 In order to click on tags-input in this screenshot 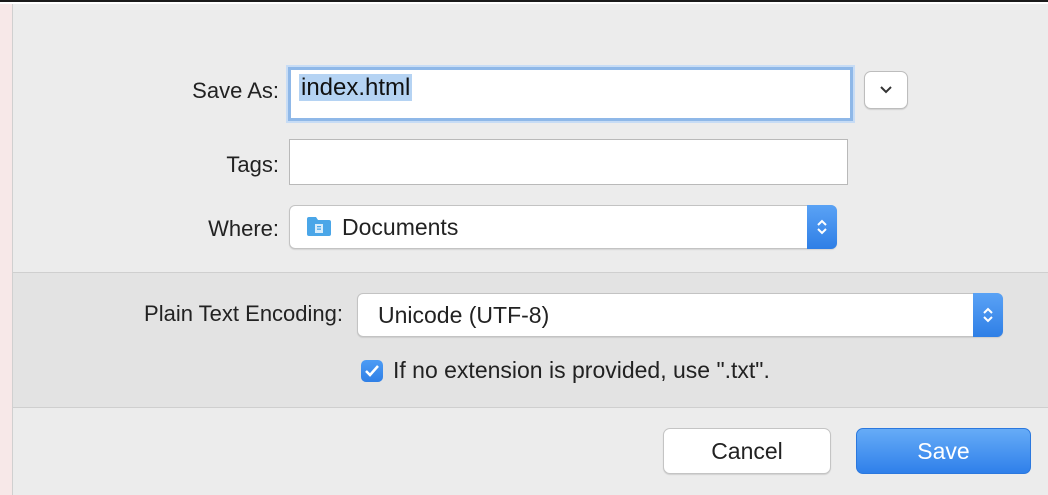, I will do `click(568, 162)`.